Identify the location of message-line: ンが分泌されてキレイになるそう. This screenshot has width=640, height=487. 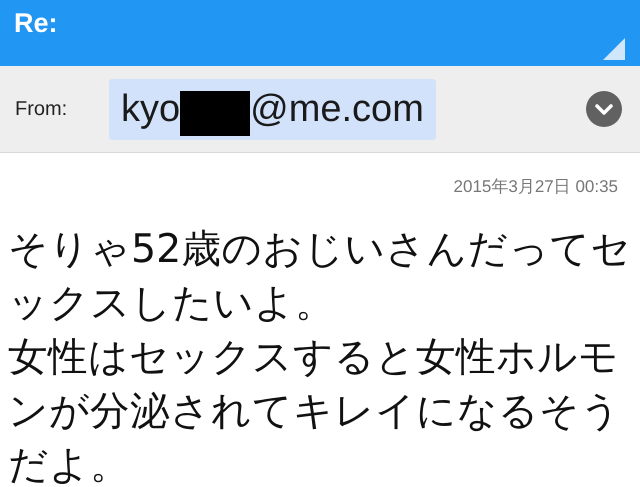
(314, 411).